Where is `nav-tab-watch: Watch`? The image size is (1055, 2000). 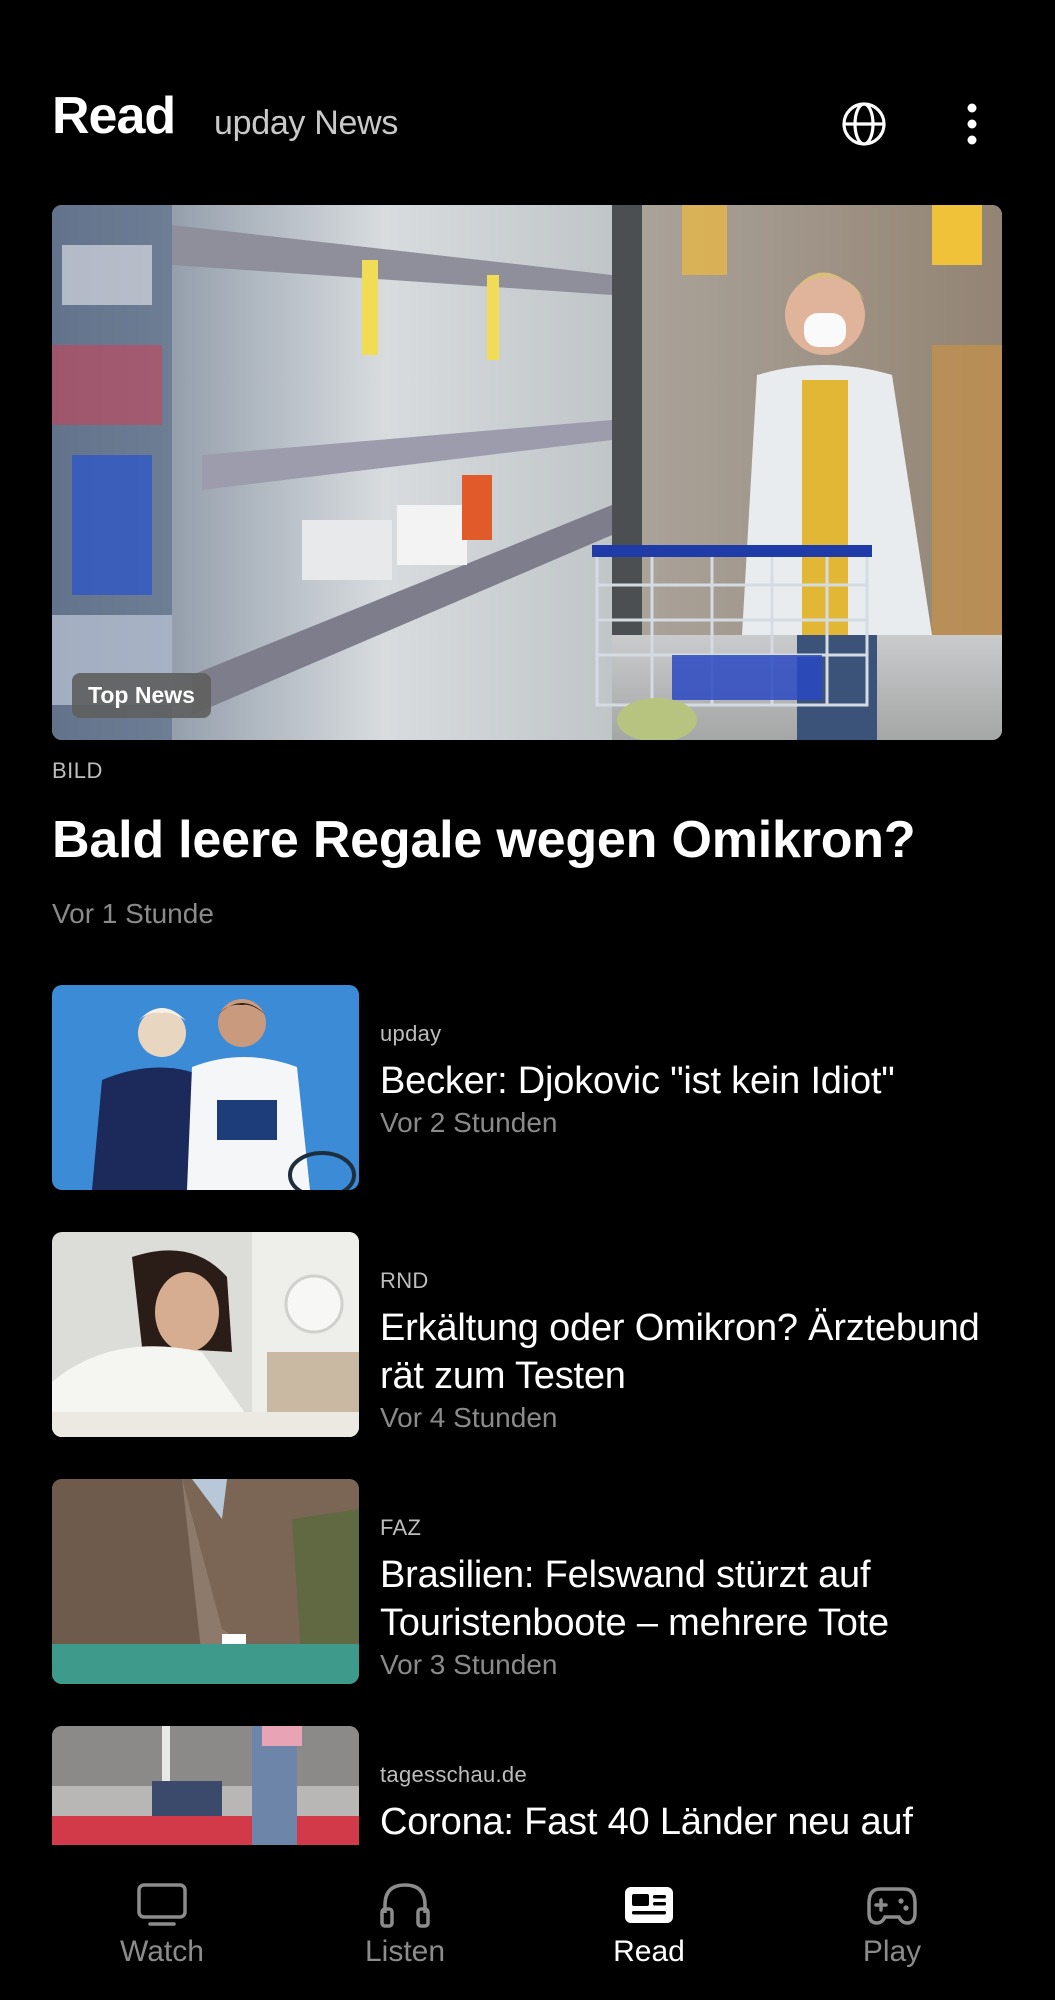 nav-tab-watch: Watch is located at coordinates (162, 1922).